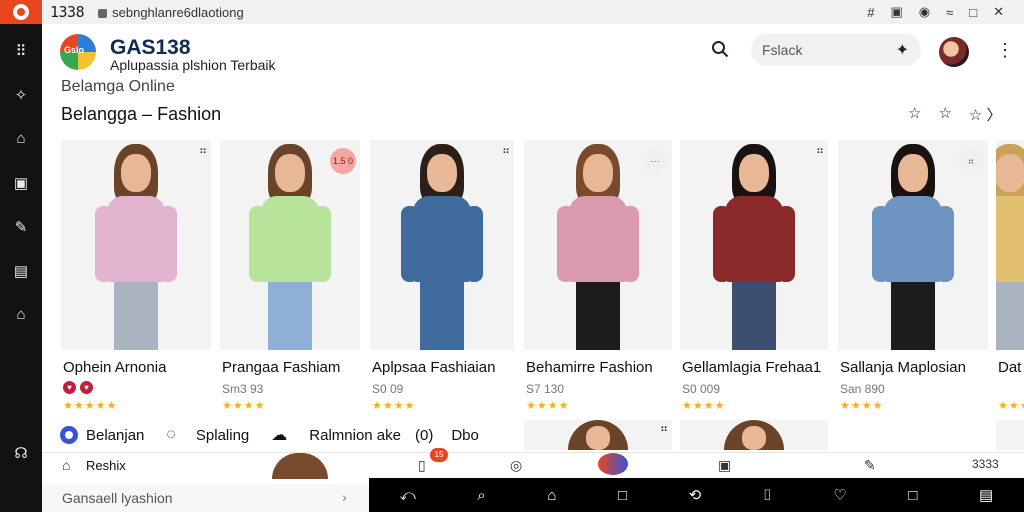  I want to click on refresh-icon: ◎, so click(516, 465).